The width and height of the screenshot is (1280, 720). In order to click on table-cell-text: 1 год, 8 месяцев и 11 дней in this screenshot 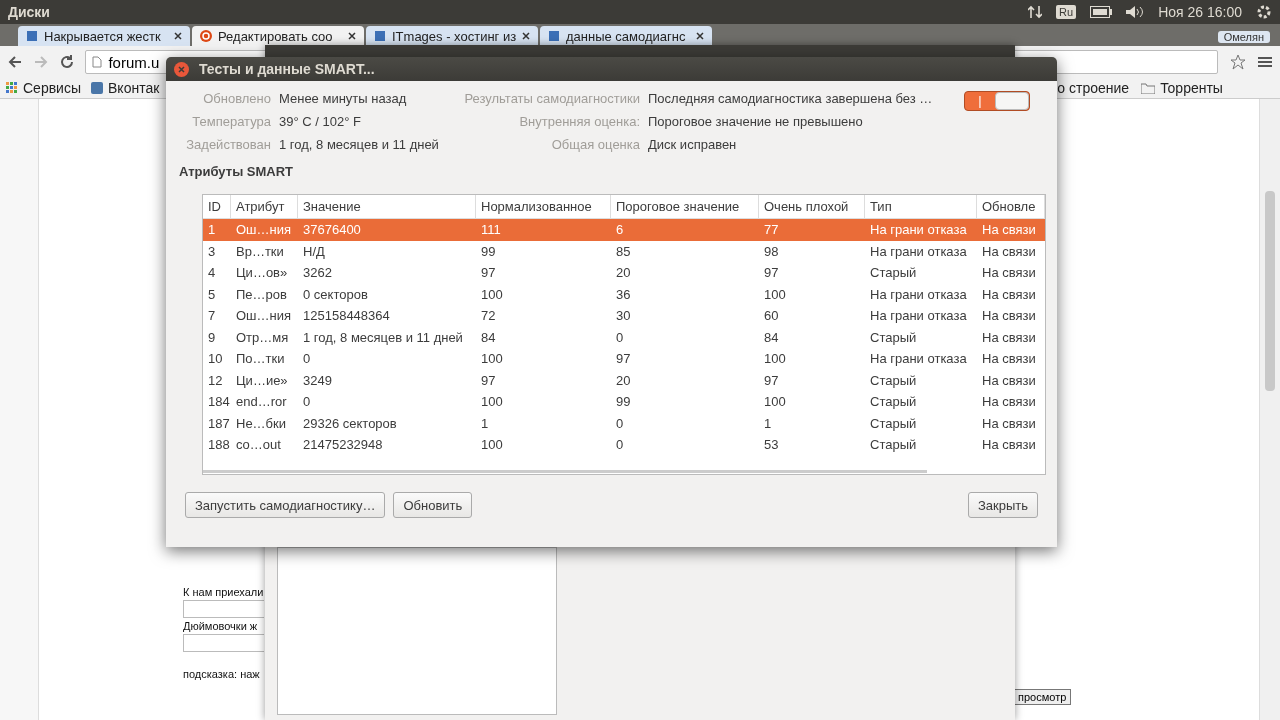, I will do `click(383, 337)`.